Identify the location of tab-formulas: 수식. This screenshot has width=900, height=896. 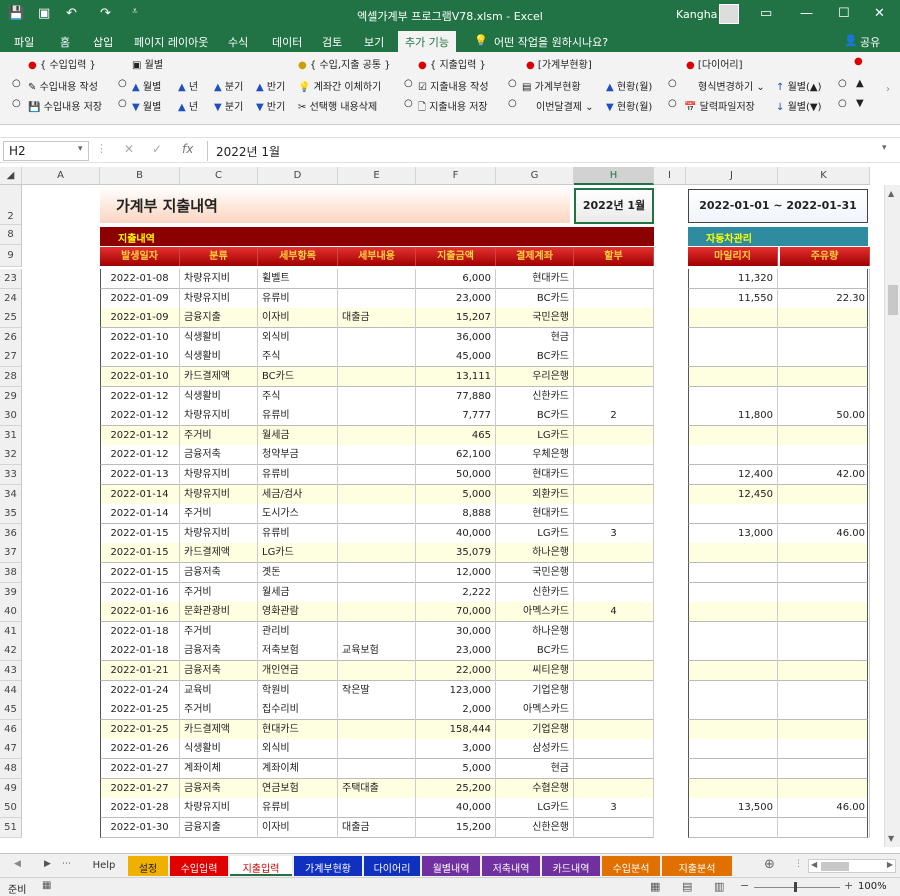
(238, 42).